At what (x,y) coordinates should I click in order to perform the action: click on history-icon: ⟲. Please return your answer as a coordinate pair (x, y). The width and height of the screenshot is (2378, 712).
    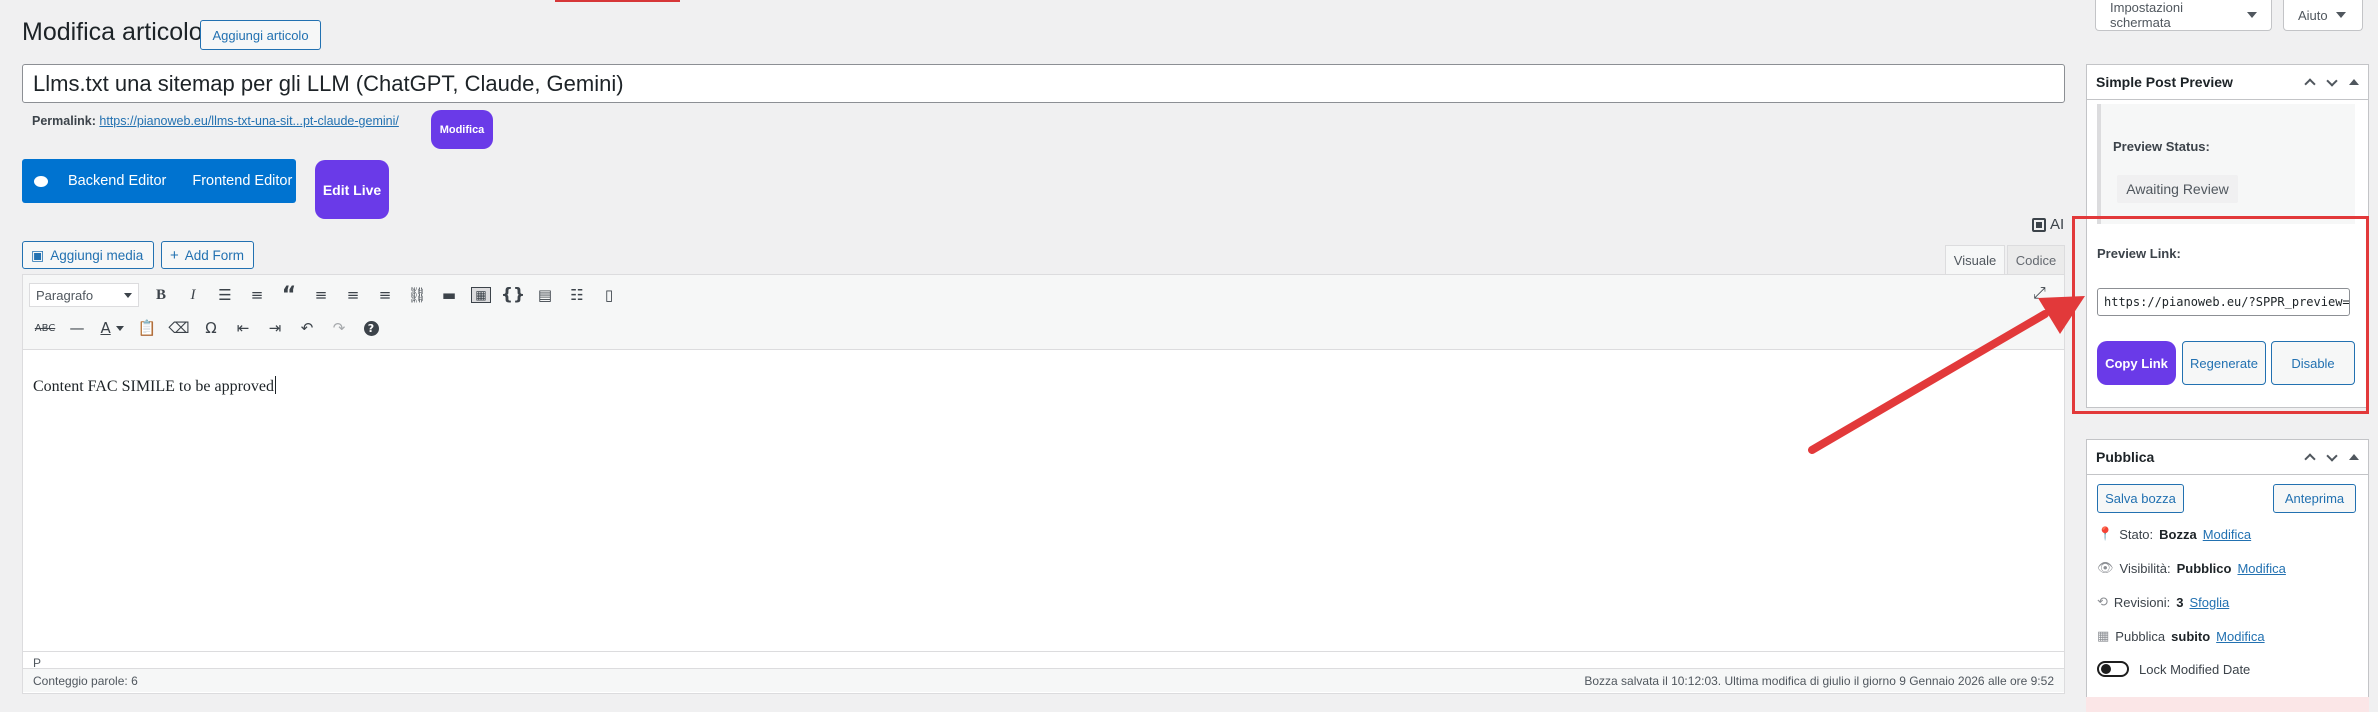
    Looking at the image, I should click on (2102, 601).